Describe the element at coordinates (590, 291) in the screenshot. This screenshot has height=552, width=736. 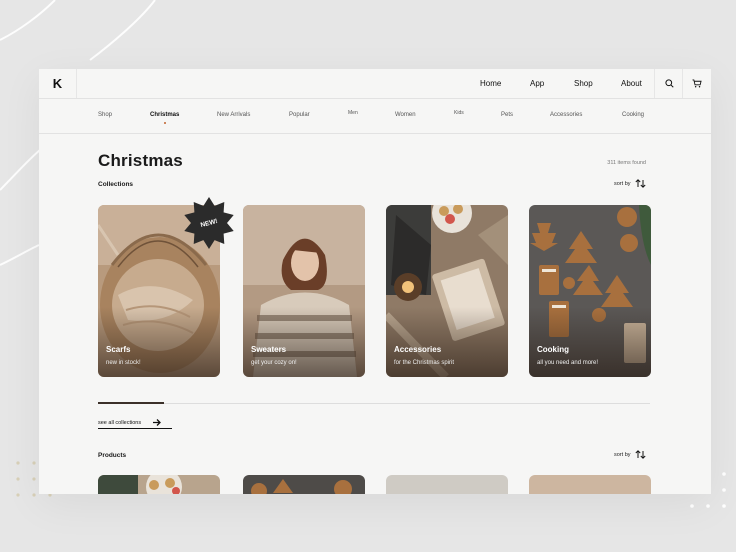
I see `collection-card-cooking: Cooking all you need and more!` at that location.